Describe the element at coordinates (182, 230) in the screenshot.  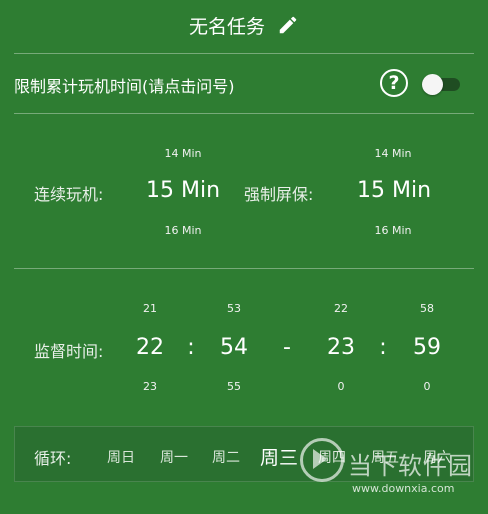
I see `play-next-value: 16 Min` at that location.